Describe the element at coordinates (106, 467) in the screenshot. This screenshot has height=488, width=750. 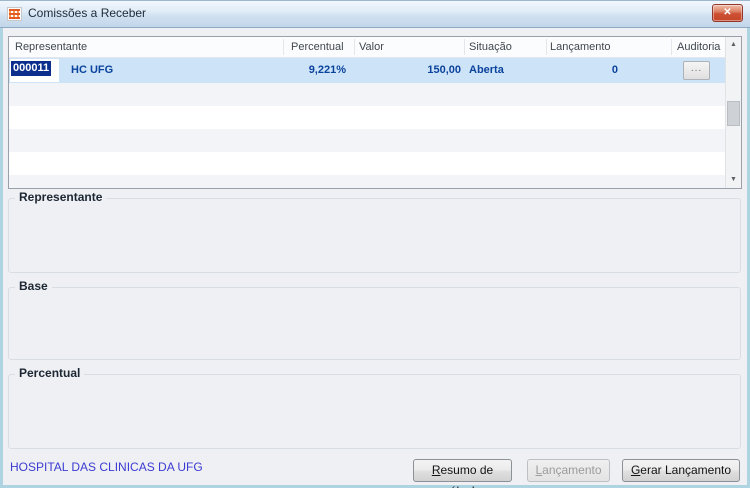
I see `company-name-label: HOSPITAL DAS CLINICAS DA UFG` at that location.